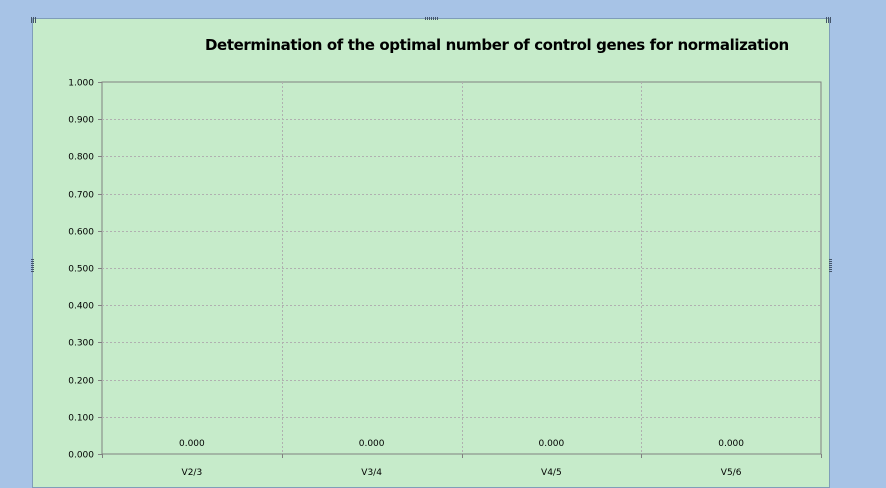 The width and height of the screenshot is (886, 488). I want to click on y-tick-label: 0.100, so click(81, 419).